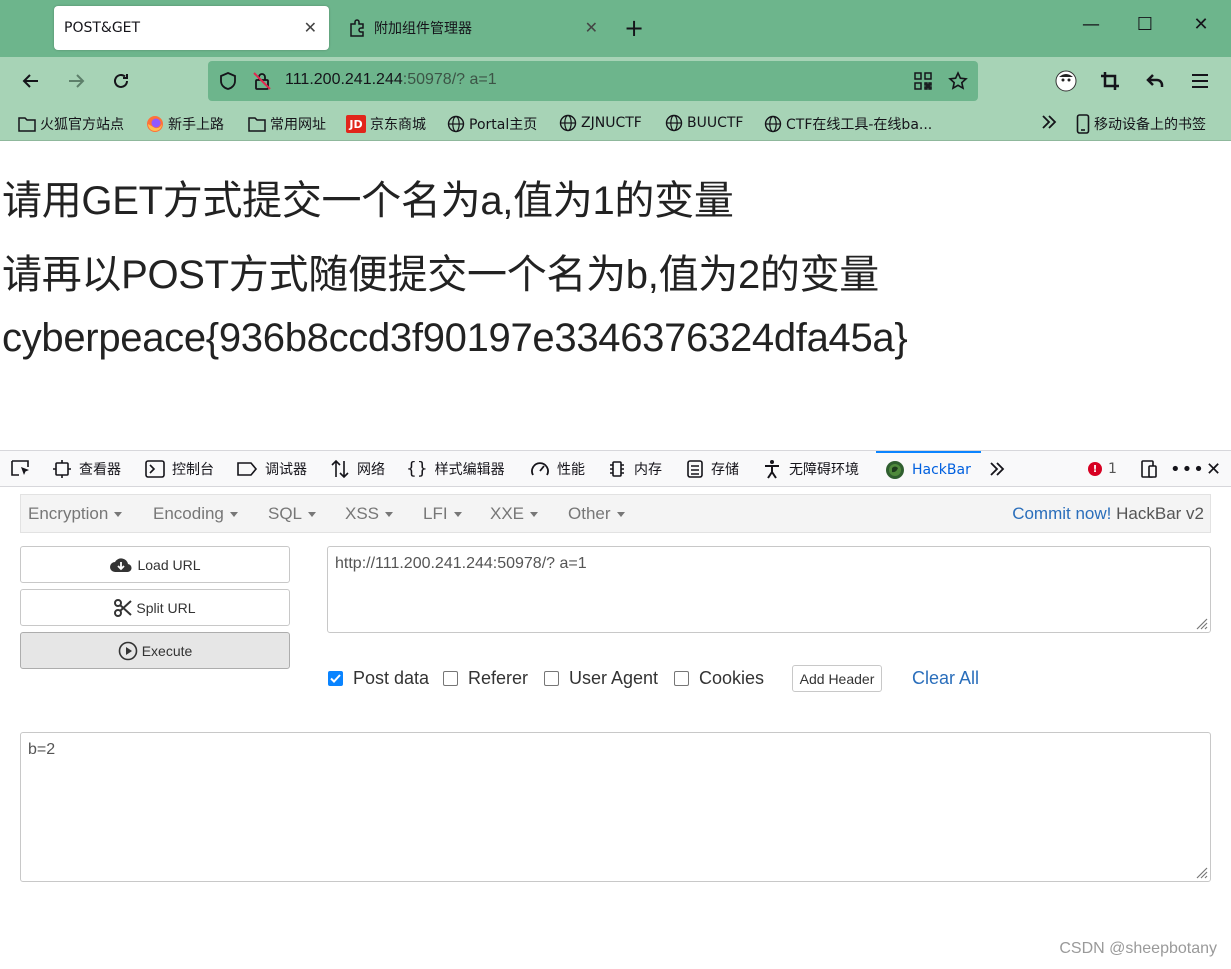 Image resolution: width=1231 pixels, height=969 pixels. Describe the element at coordinates (455, 469) in the screenshot. I see `tab-style-editor: {} 样式编辑器` at that location.